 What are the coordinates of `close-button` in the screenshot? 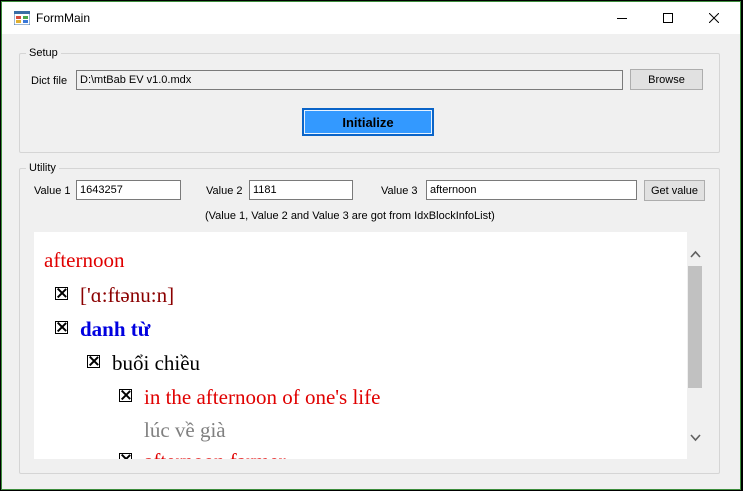 It's located at (714, 18).